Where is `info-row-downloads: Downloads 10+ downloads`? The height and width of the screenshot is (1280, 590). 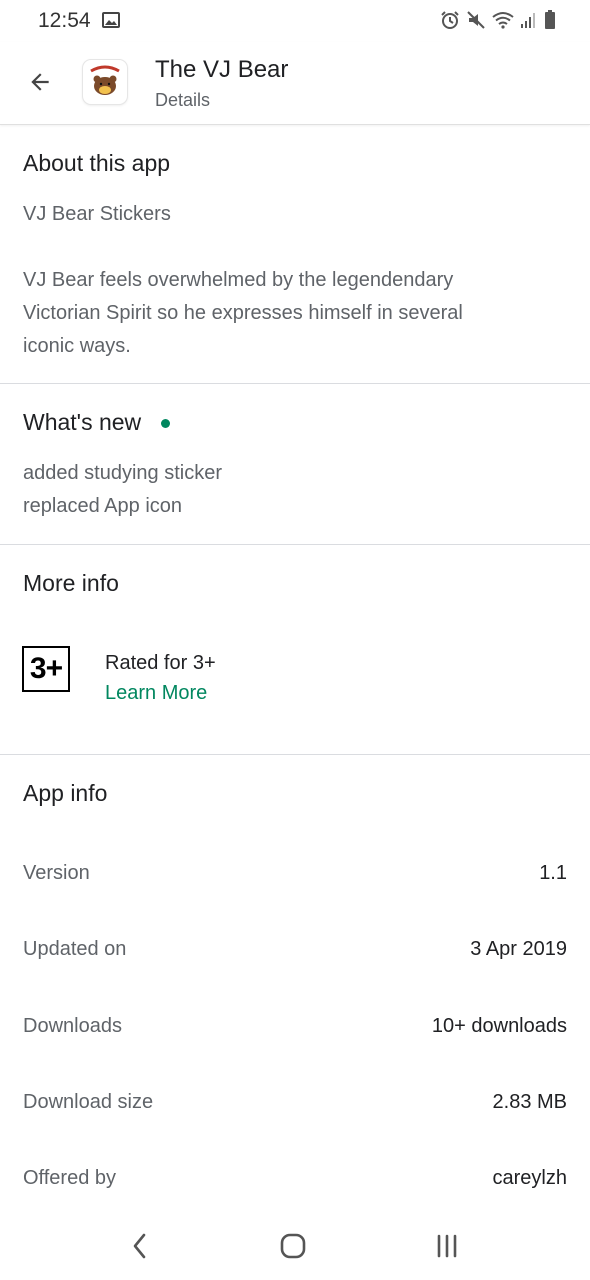
info-row-downloads: Downloads 10+ downloads is located at coordinates (295, 1026).